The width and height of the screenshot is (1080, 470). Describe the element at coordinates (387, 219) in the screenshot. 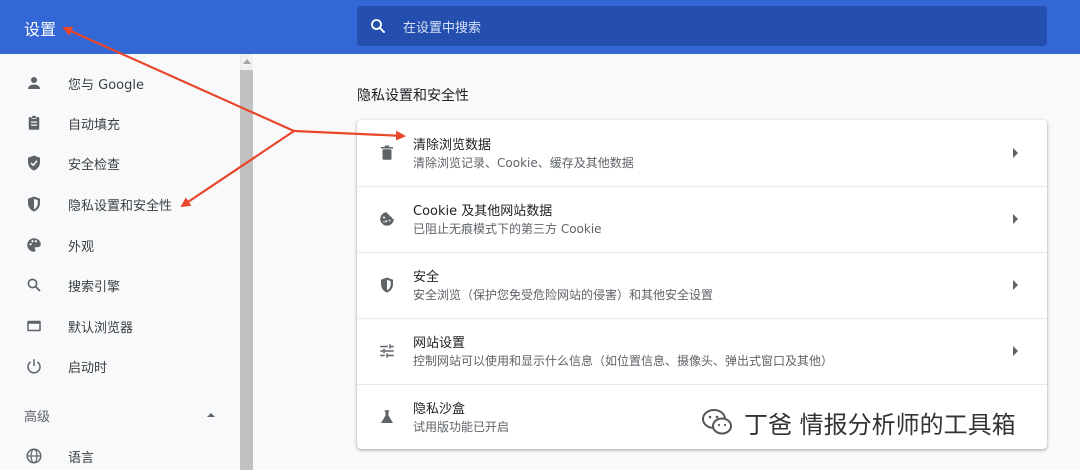

I see `cookie-icon` at that location.